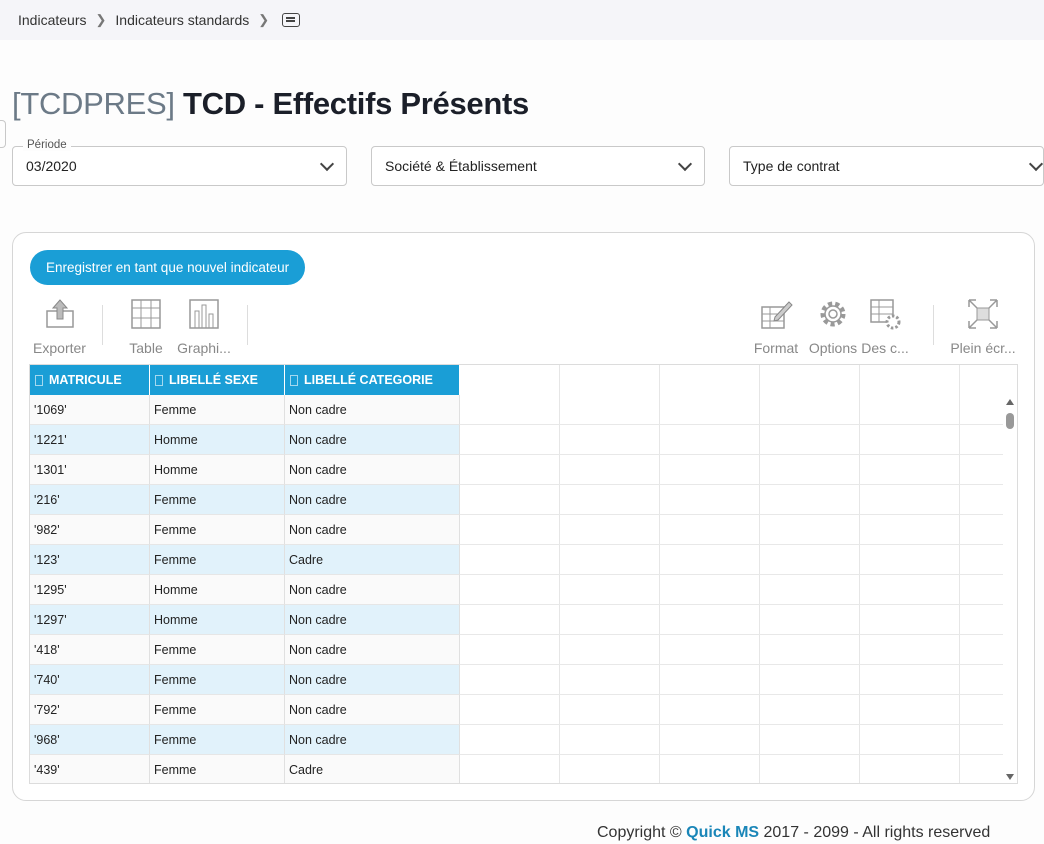 Image resolution: width=1044 pixels, height=844 pixels. I want to click on table-row: '1301' Homme Non cadre, so click(245, 470).